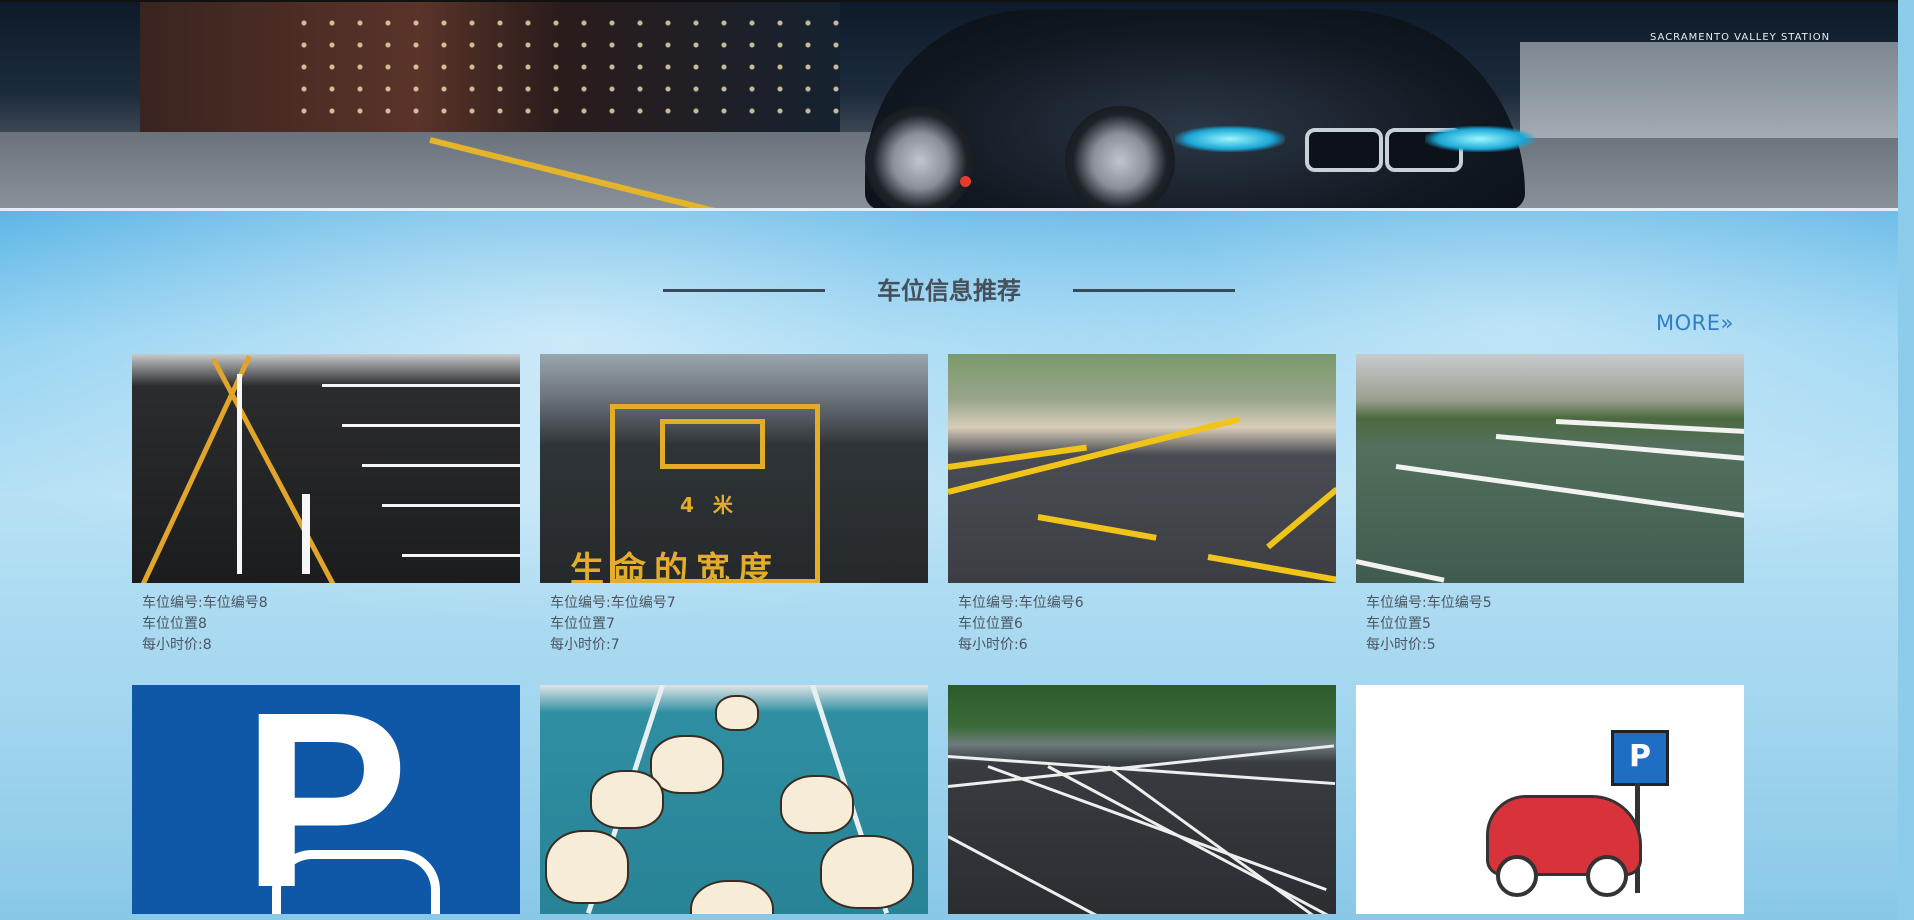 The width and height of the screenshot is (1914, 920). I want to click on spot-price: 每小时价:8, so click(177, 645).